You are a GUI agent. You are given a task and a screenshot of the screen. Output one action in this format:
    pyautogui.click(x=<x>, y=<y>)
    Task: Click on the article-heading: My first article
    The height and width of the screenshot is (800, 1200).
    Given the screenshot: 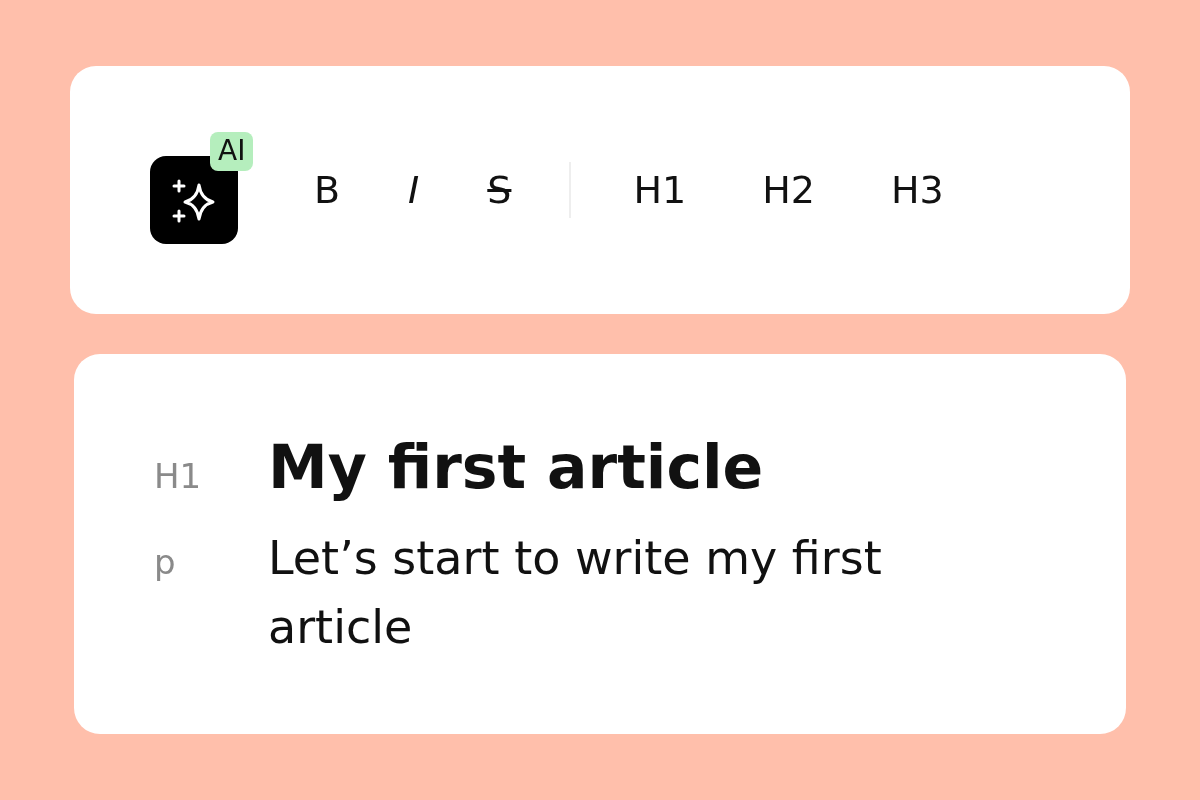 What is the action you would take?
    pyautogui.click(x=516, y=467)
    